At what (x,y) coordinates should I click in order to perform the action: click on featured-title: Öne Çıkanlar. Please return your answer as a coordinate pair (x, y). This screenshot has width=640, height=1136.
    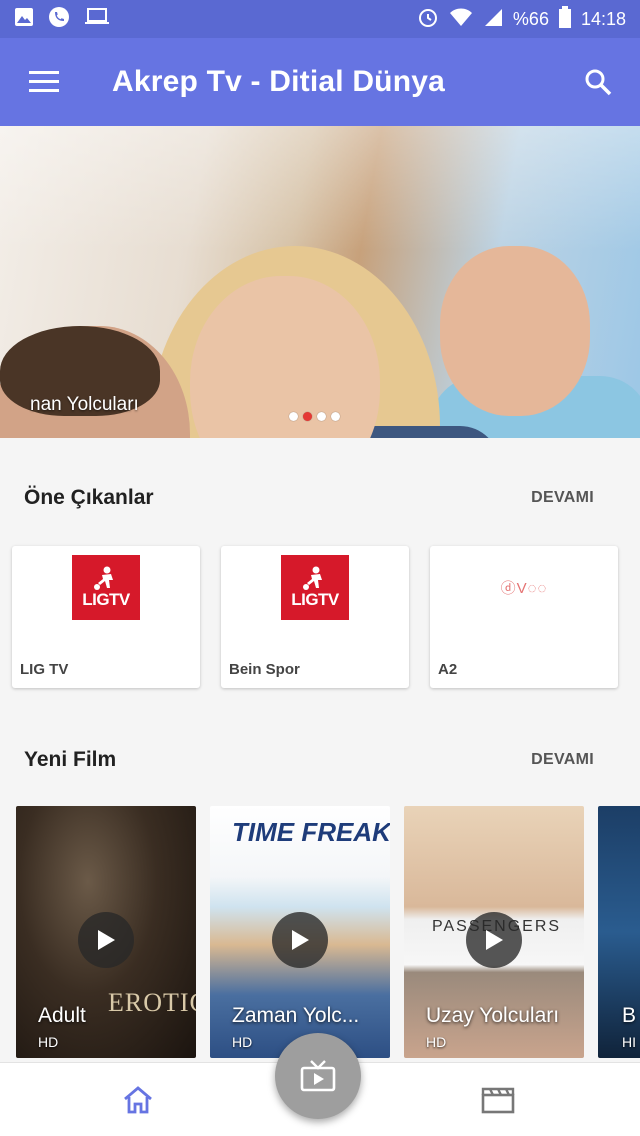
    Looking at the image, I should click on (89, 497).